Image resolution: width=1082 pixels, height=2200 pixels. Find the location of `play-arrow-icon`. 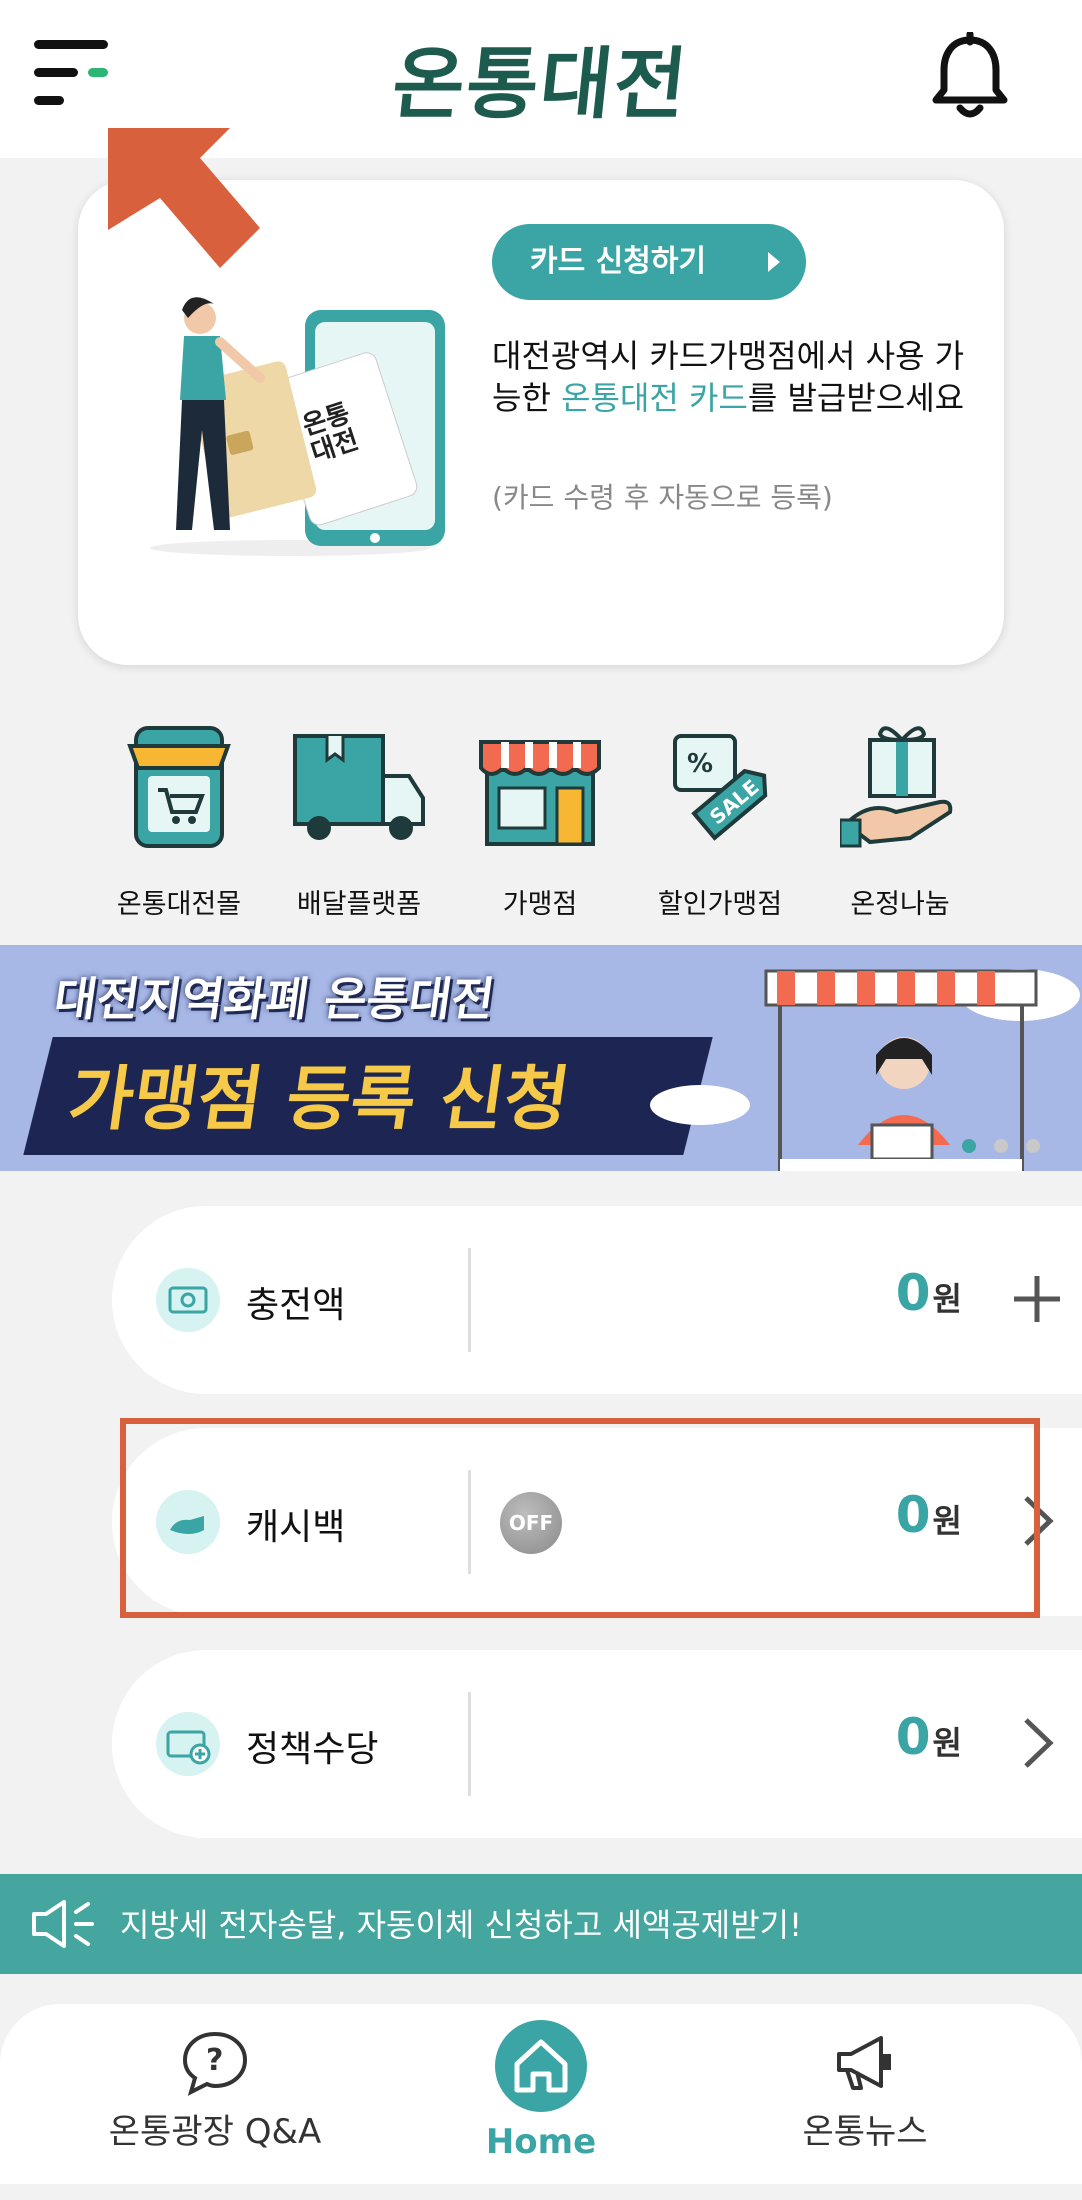

play-arrow-icon is located at coordinates (774, 262).